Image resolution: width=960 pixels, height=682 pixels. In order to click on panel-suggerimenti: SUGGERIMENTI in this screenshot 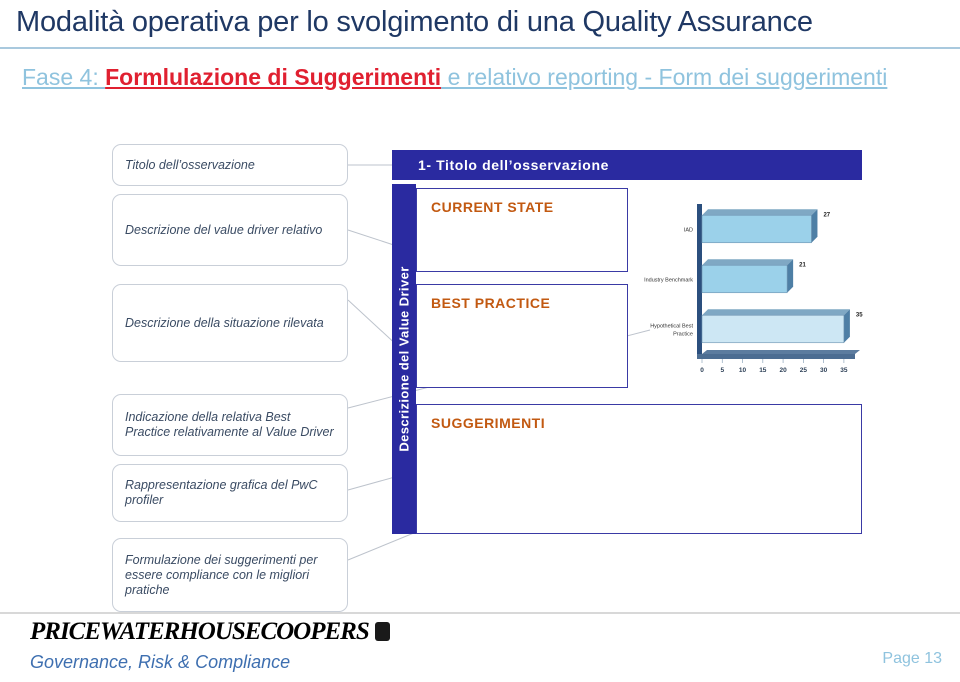, I will do `click(639, 469)`.